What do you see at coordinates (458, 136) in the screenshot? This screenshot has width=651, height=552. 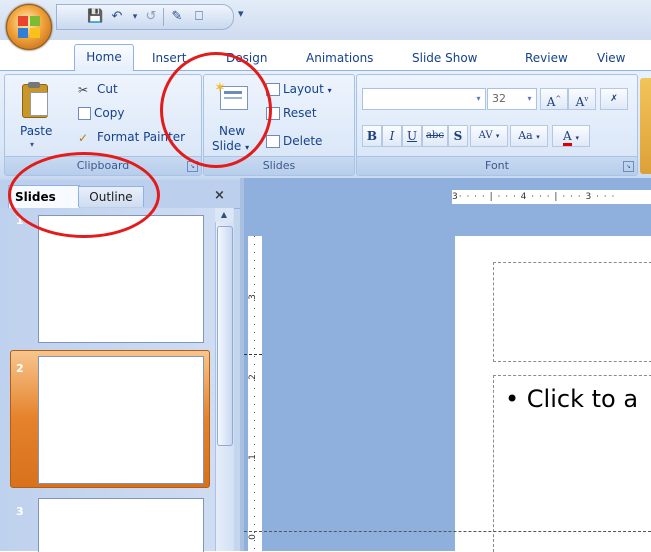 I see `shadow-button: S` at bounding box center [458, 136].